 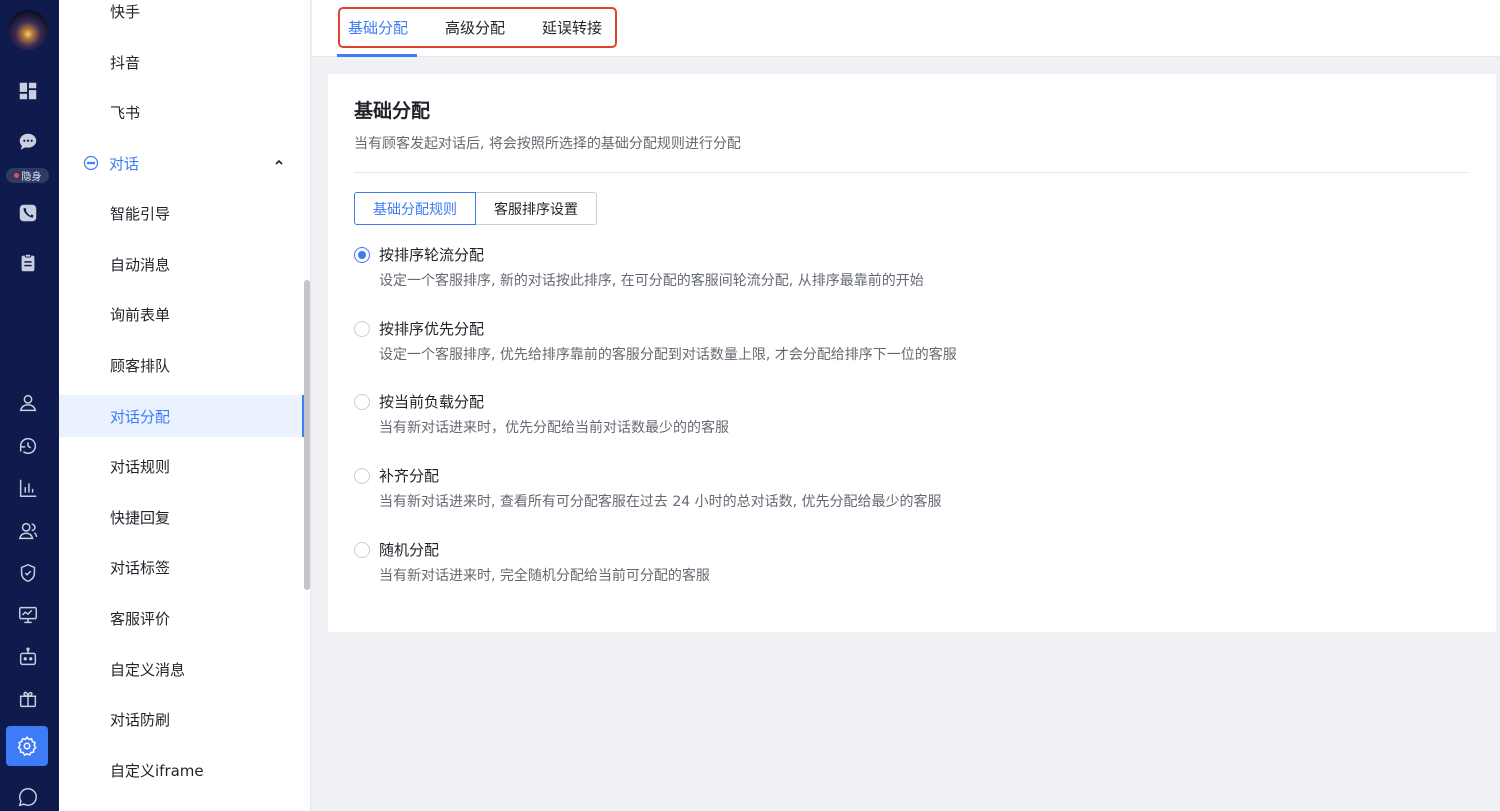 What do you see at coordinates (125, 62) in the screenshot?
I see `sidebar-item-label: 抖音` at bounding box center [125, 62].